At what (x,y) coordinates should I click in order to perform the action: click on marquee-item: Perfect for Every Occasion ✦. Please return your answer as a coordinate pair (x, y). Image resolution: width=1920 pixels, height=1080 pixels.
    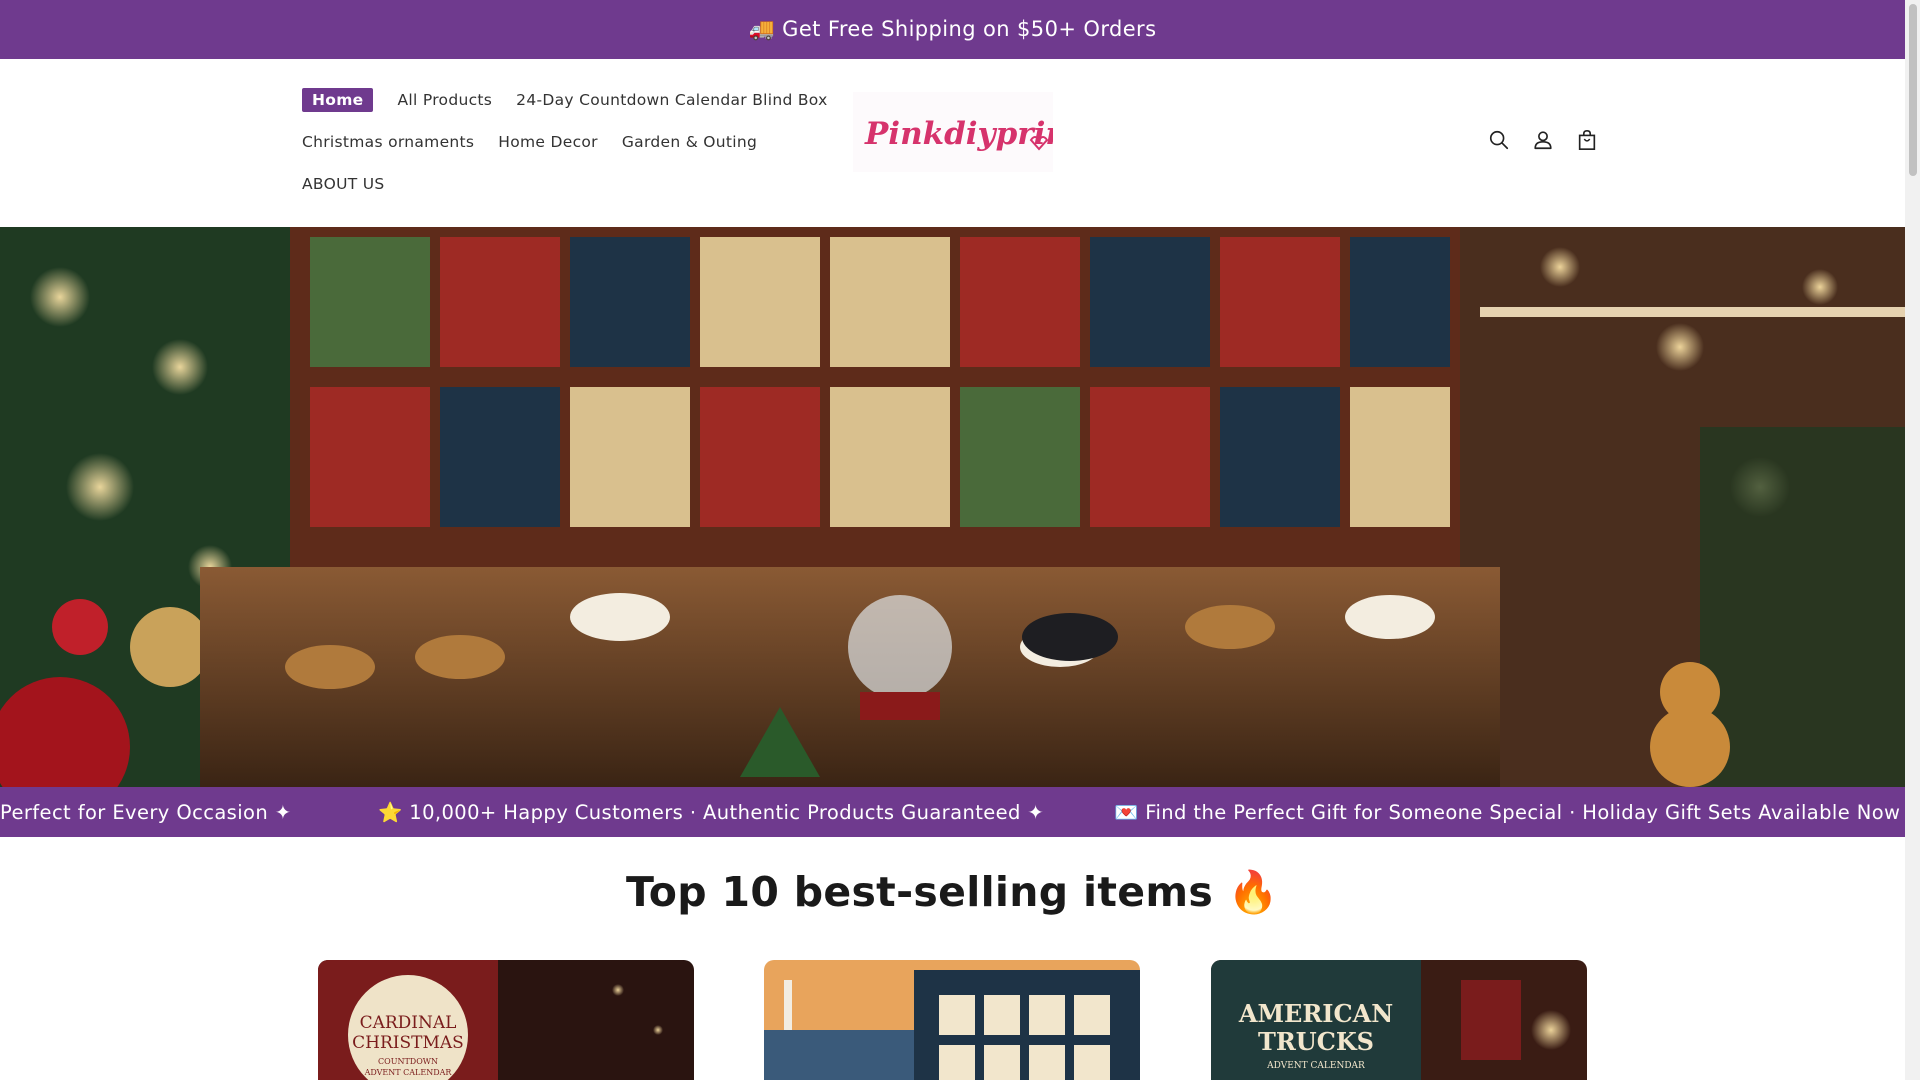
    Looking at the image, I should click on (146, 812).